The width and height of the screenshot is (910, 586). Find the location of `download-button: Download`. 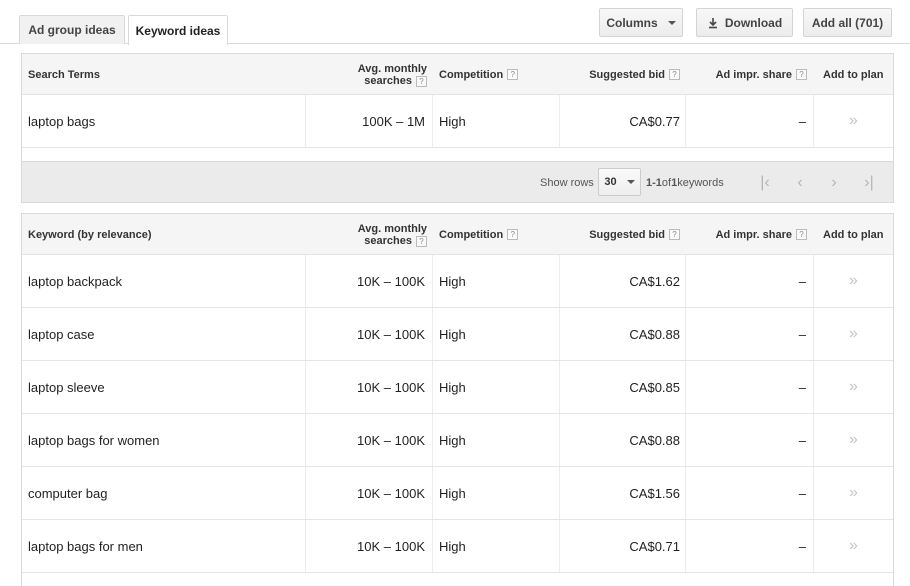

download-button: Download is located at coordinates (744, 22).